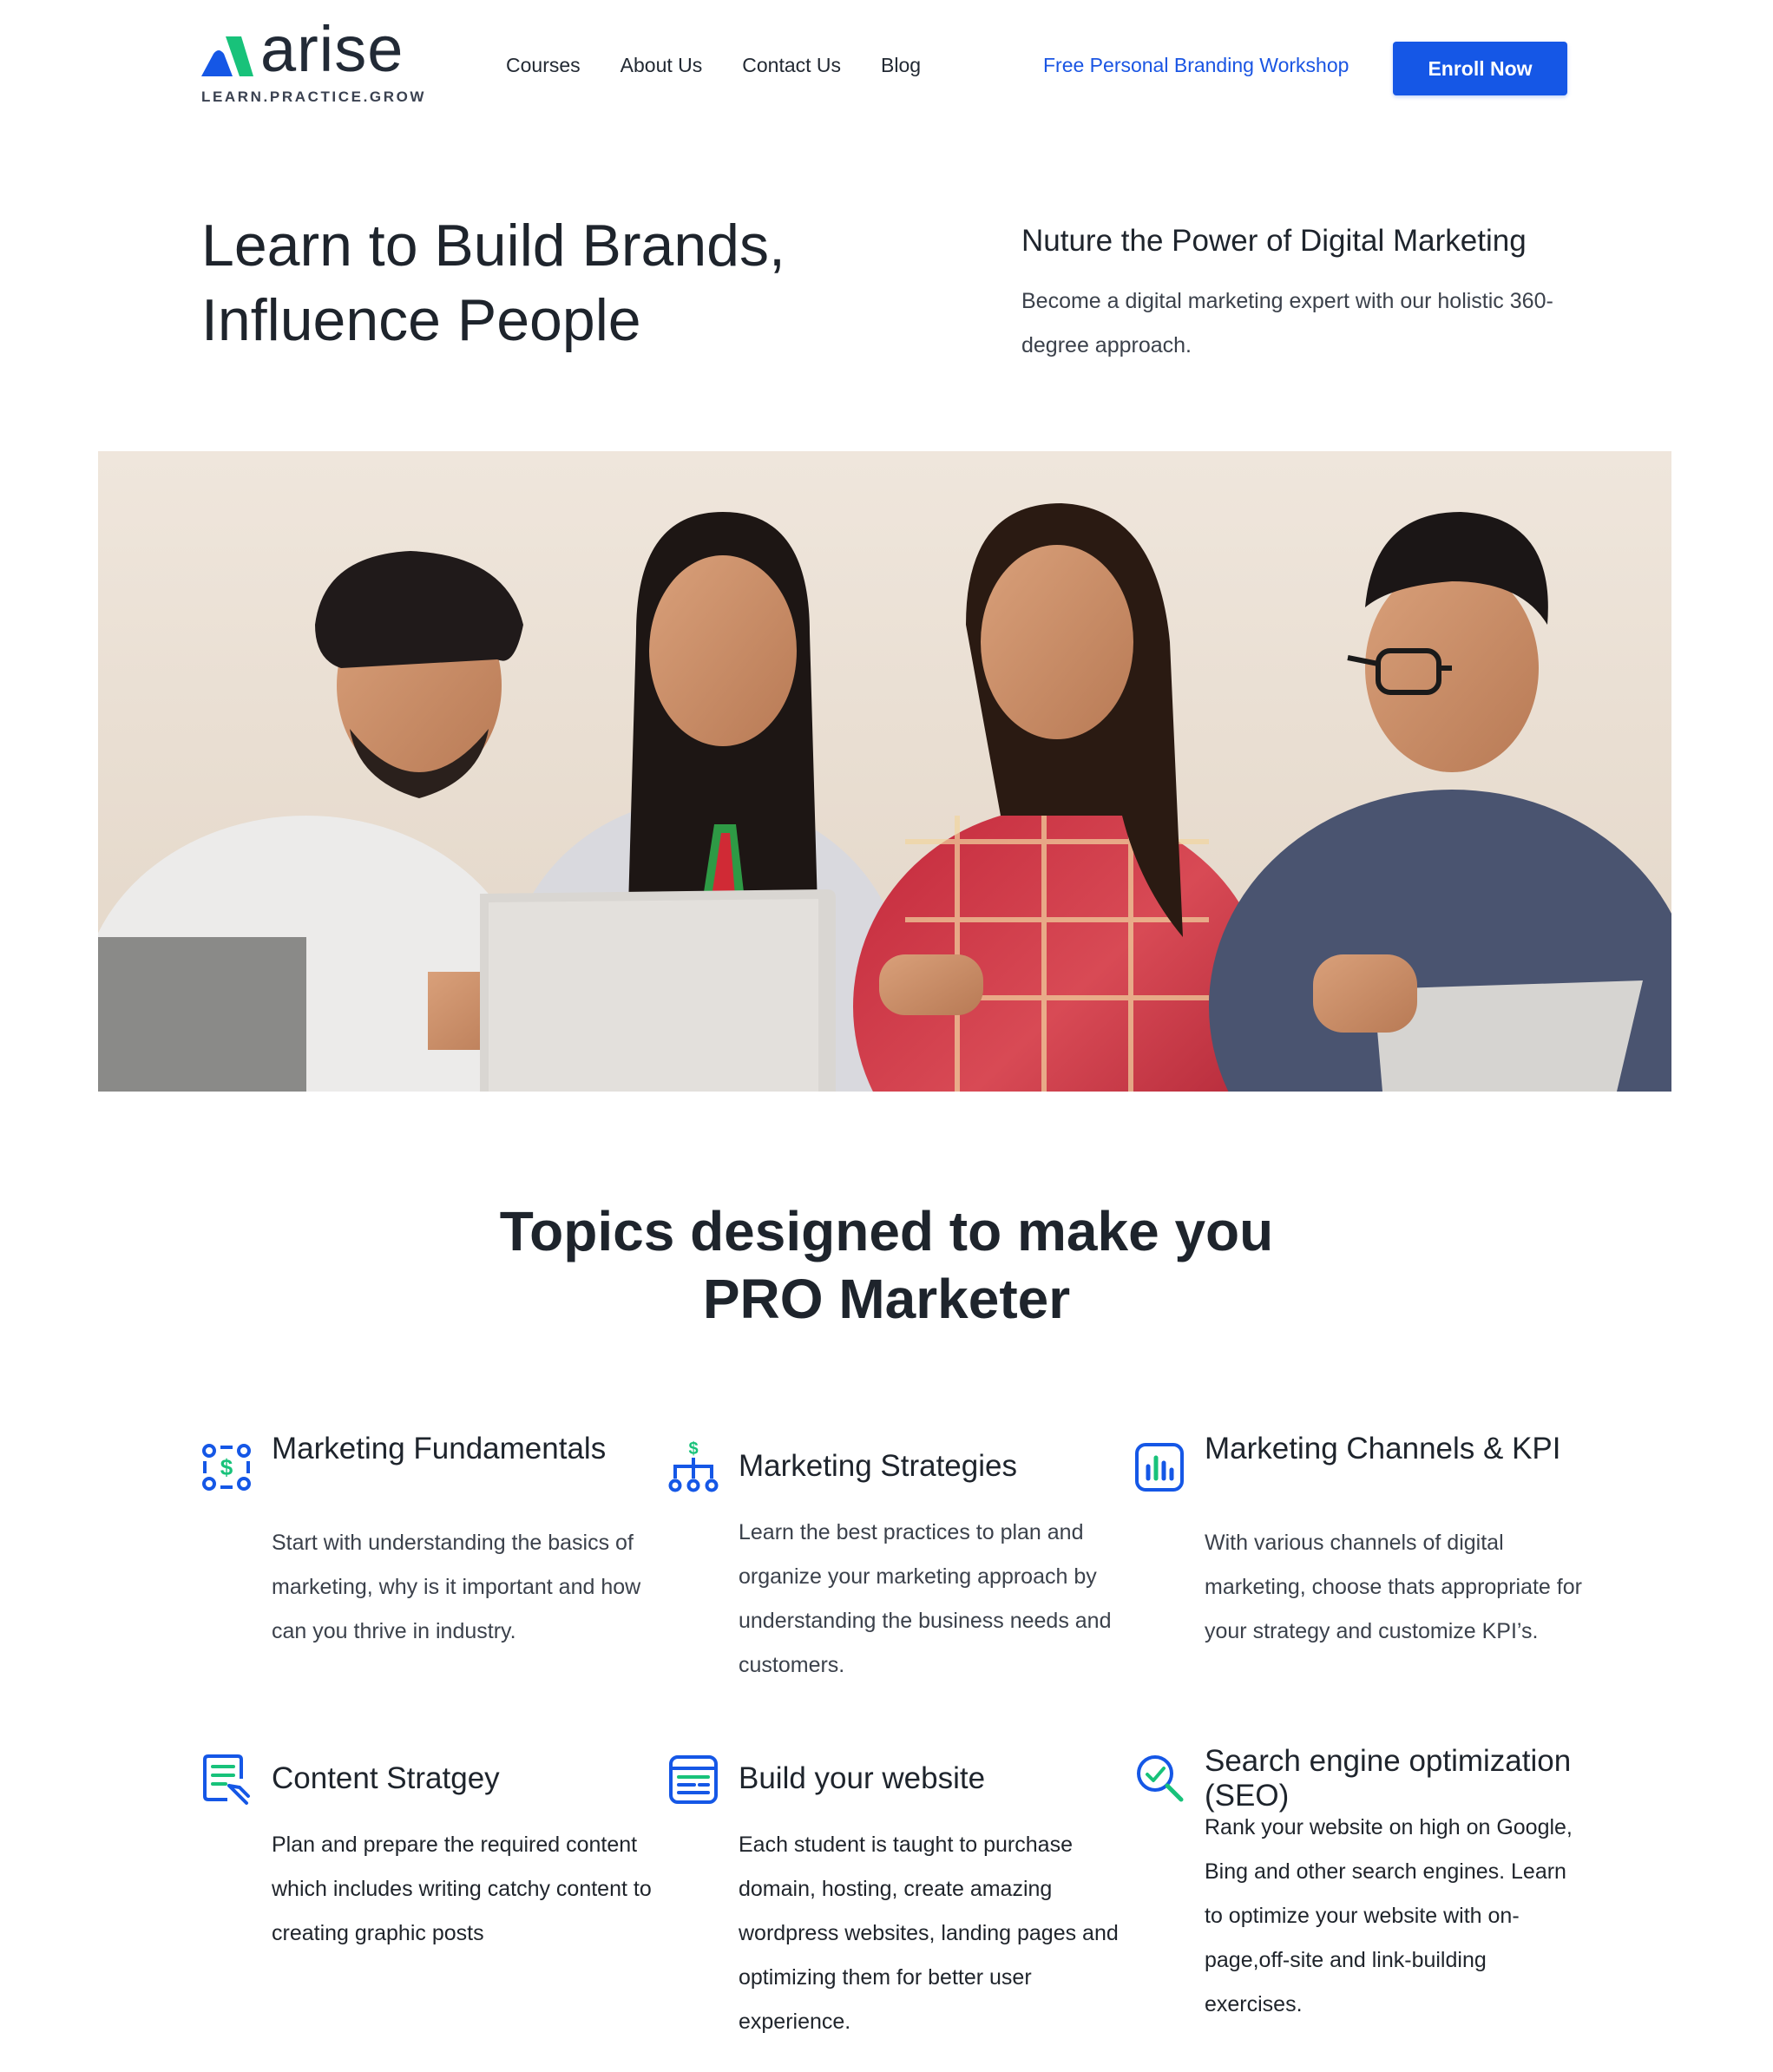 The height and width of the screenshot is (2072, 1773). I want to click on topic-title: Marketing Fundamentals, so click(439, 1448).